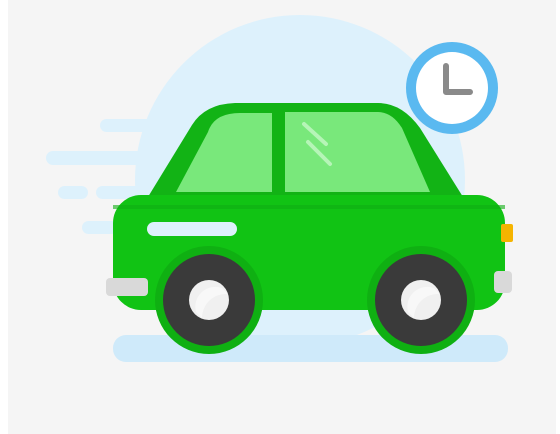 This screenshot has height=434, width=560. What do you see at coordinates (507, 233) in the screenshot?
I see `head-light` at bounding box center [507, 233].